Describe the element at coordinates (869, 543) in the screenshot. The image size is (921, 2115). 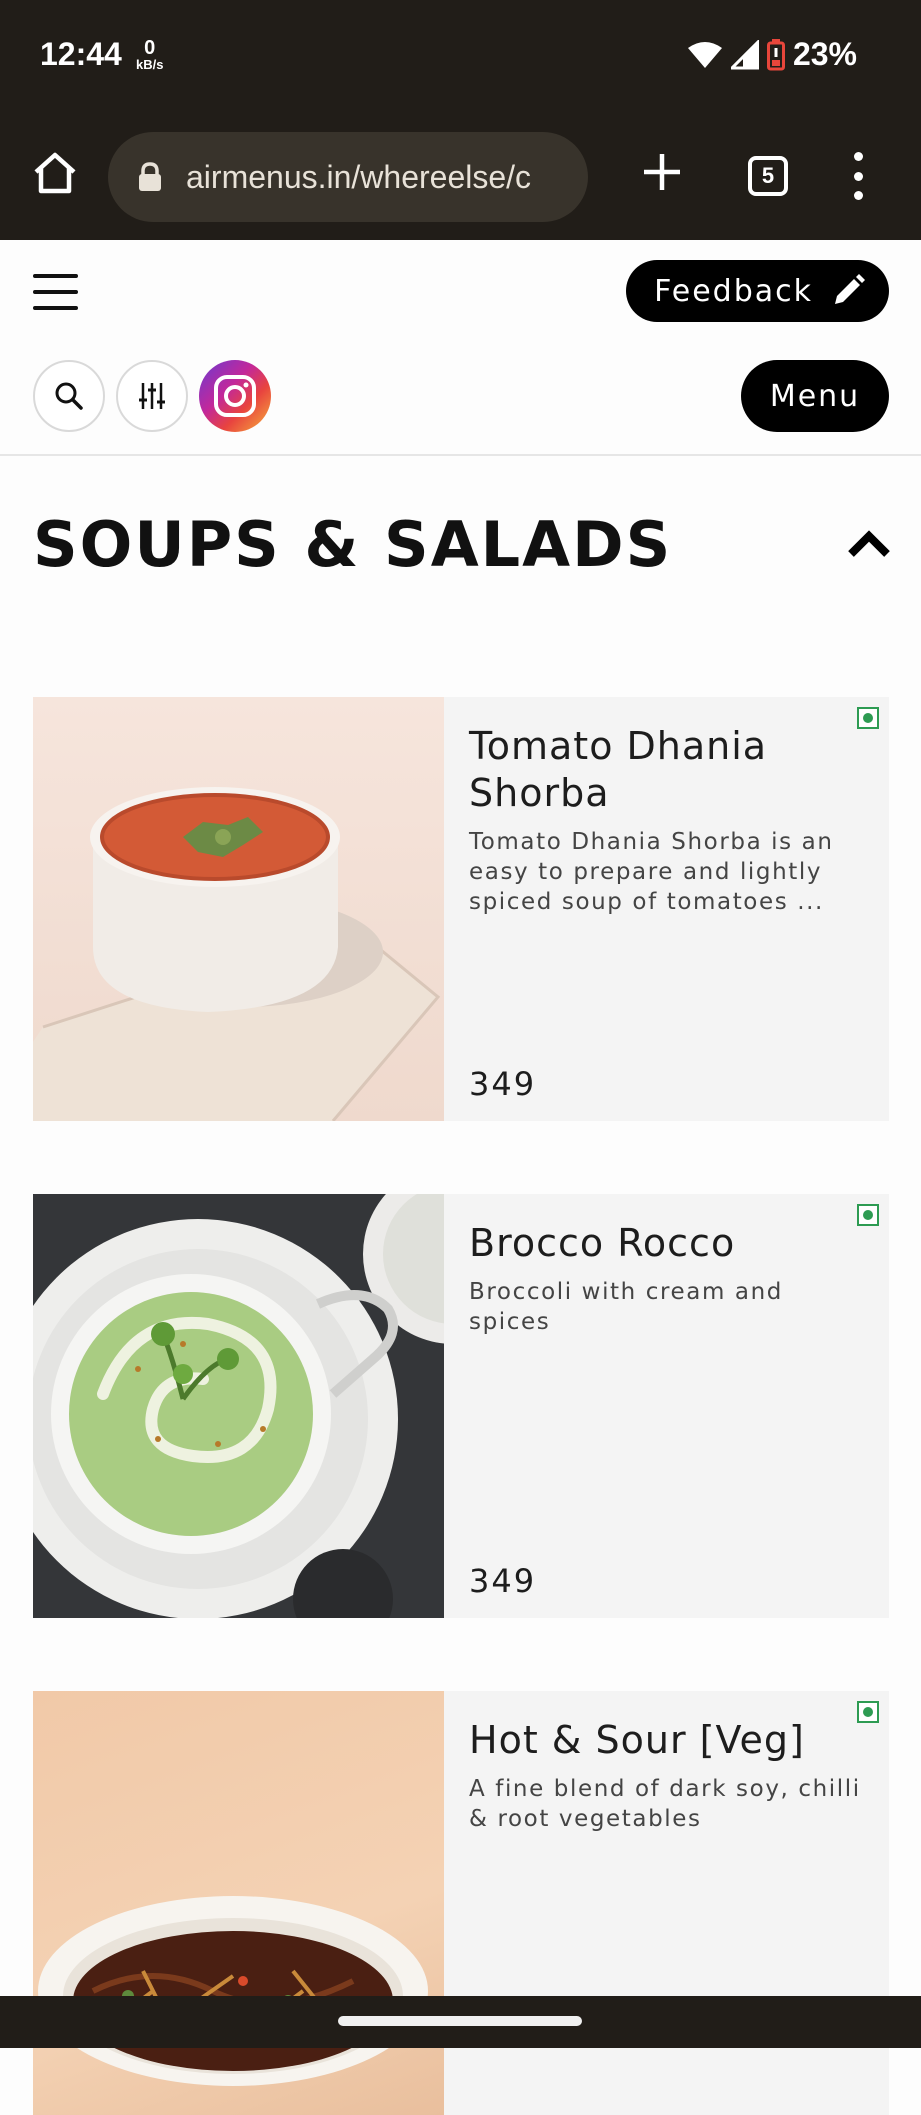
I see `chevron-up-icon` at that location.